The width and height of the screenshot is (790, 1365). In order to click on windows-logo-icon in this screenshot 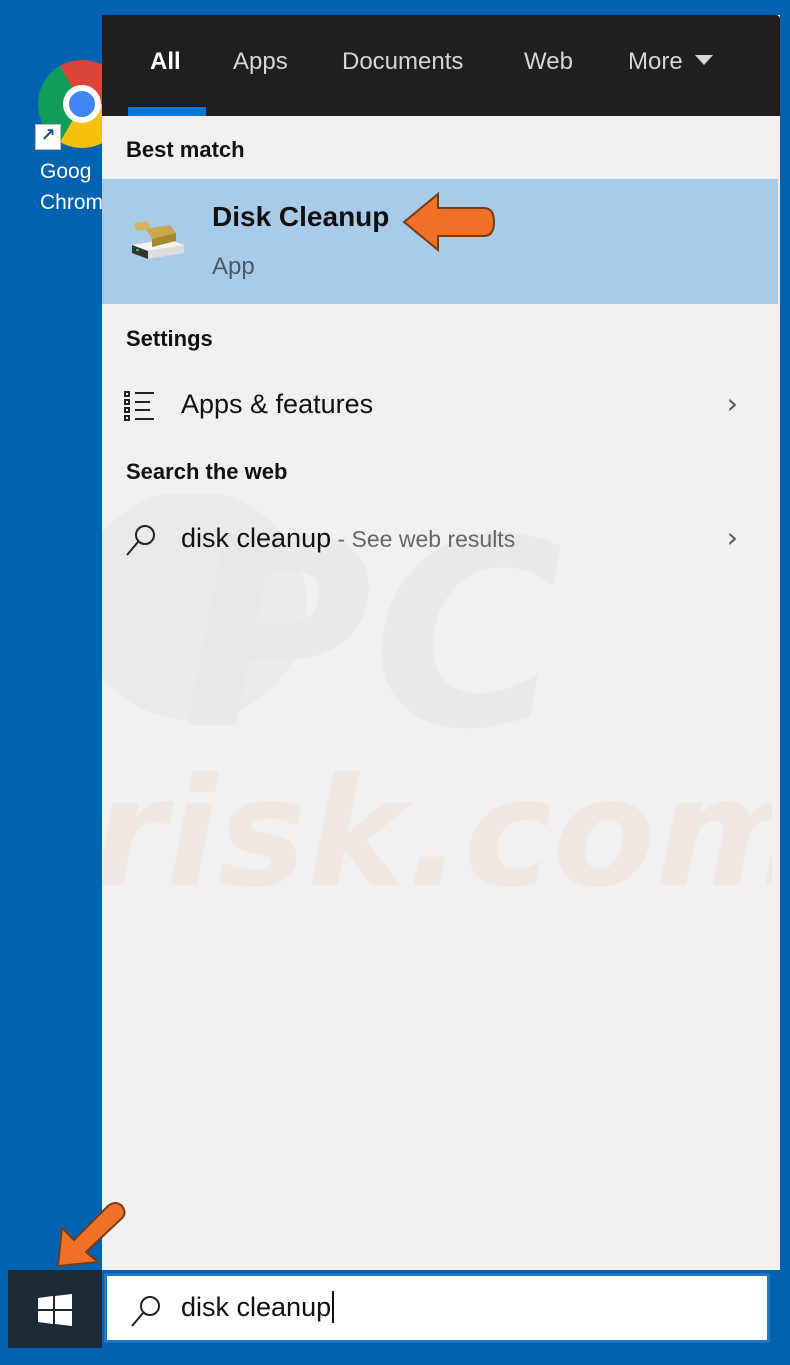, I will do `click(55, 1310)`.